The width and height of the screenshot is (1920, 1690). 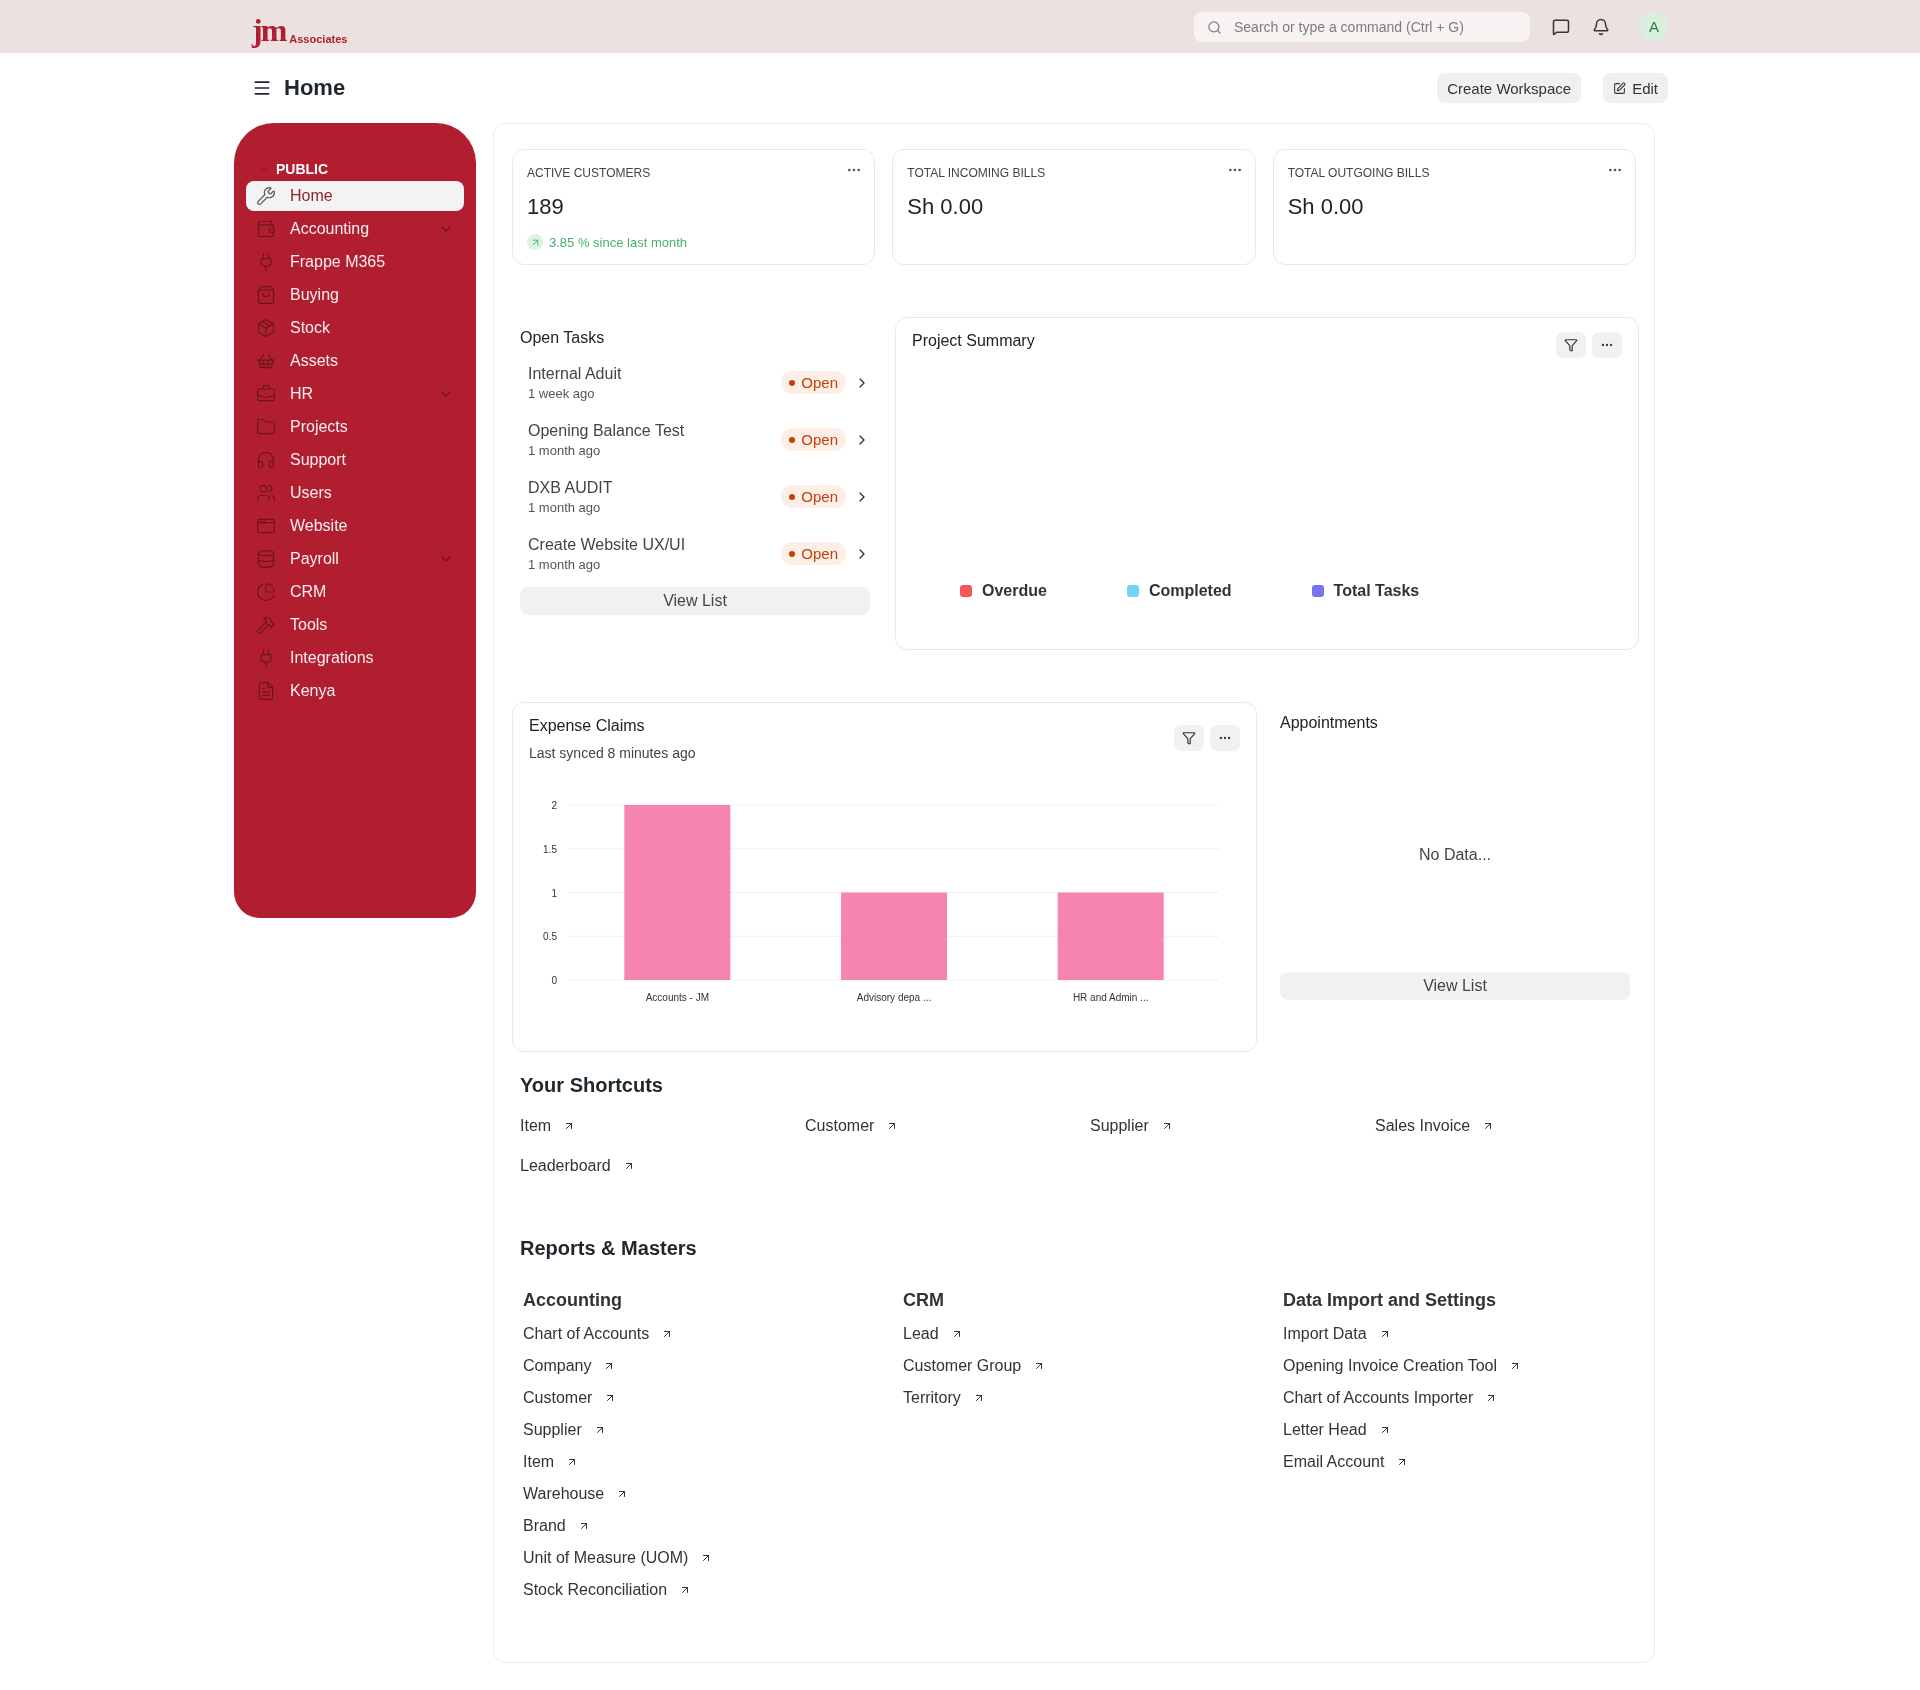 I want to click on filter-icon, so click(x=1571, y=345).